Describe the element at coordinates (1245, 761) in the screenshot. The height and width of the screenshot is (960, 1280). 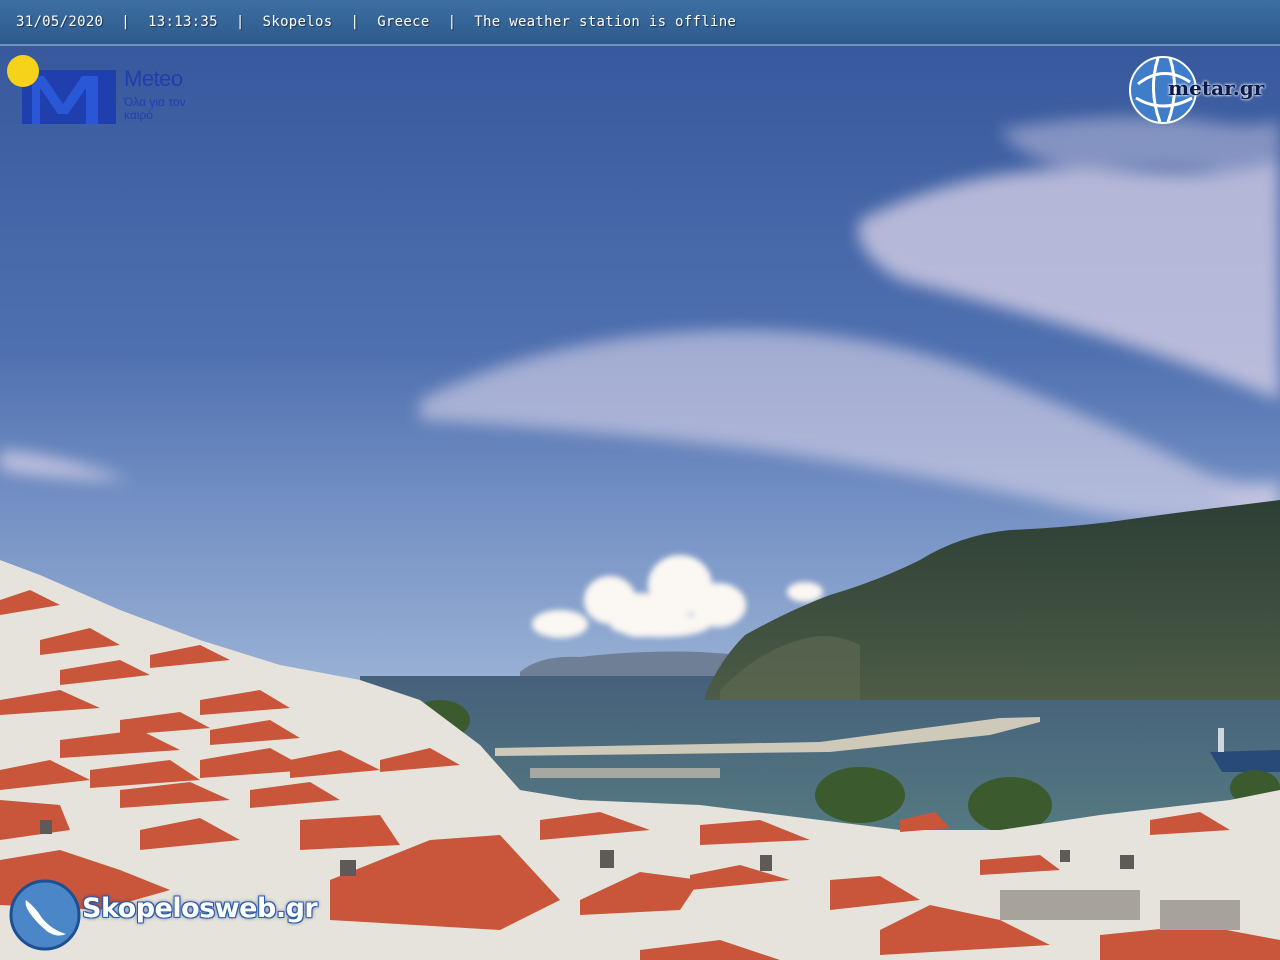
I see `ship` at that location.